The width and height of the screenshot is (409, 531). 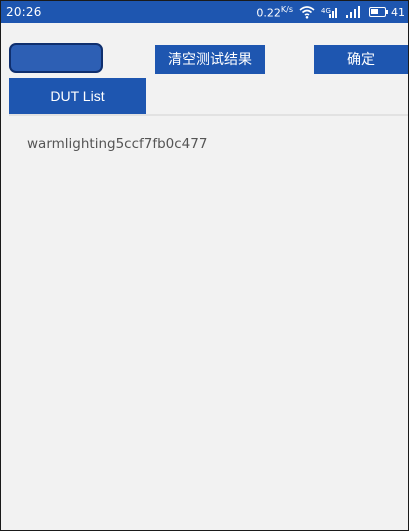 I want to click on status-indicators: 0.22K/s 4G 41, so click(x=330, y=12).